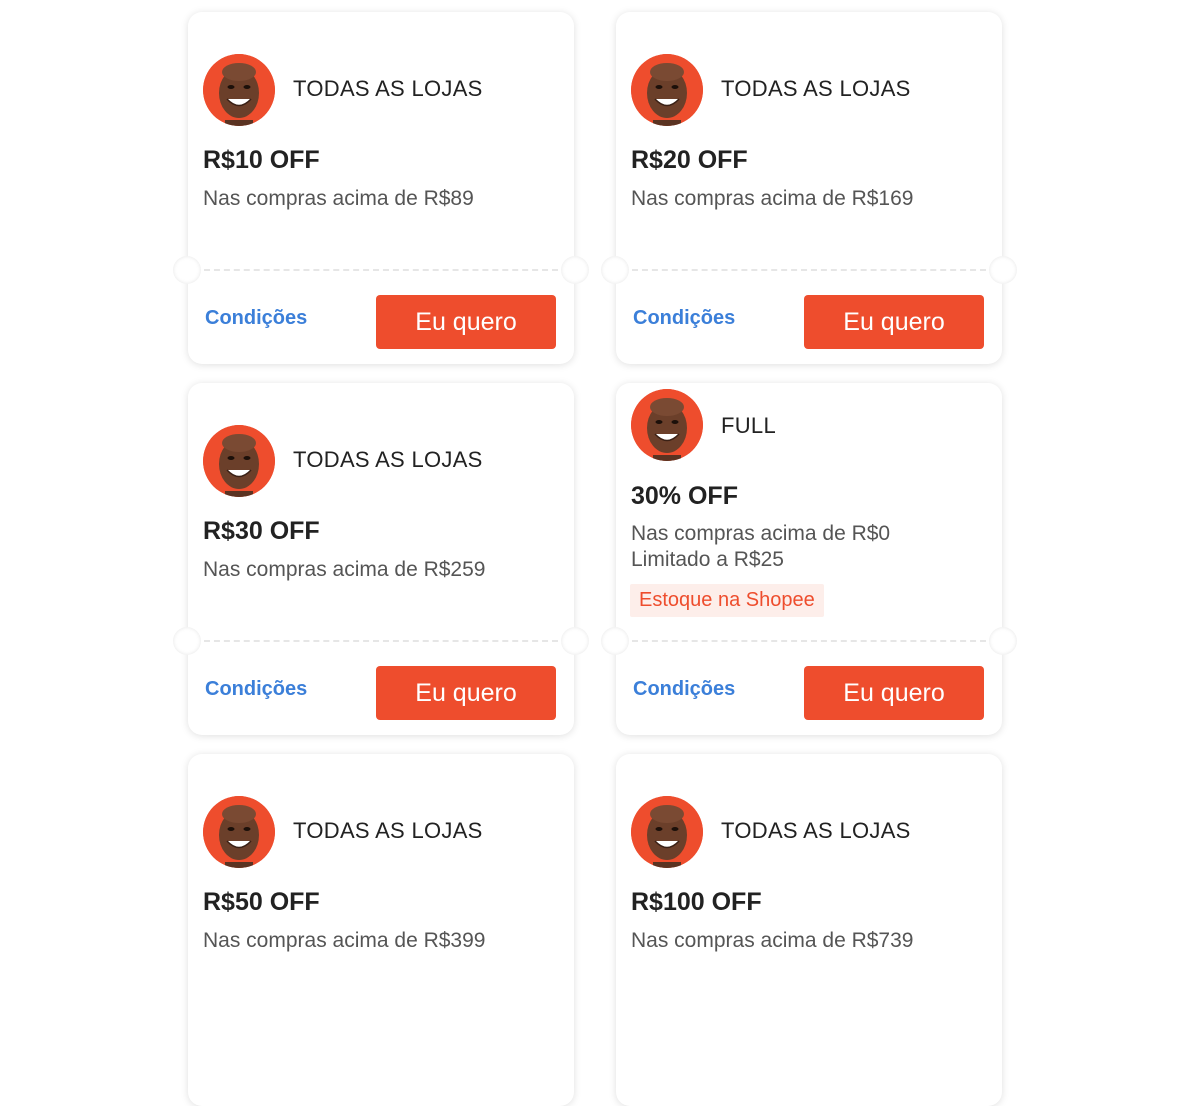  Describe the element at coordinates (772, 940) in the screenshot. I see `minimum-purchase: Nas compras acima de R$739` at that location.